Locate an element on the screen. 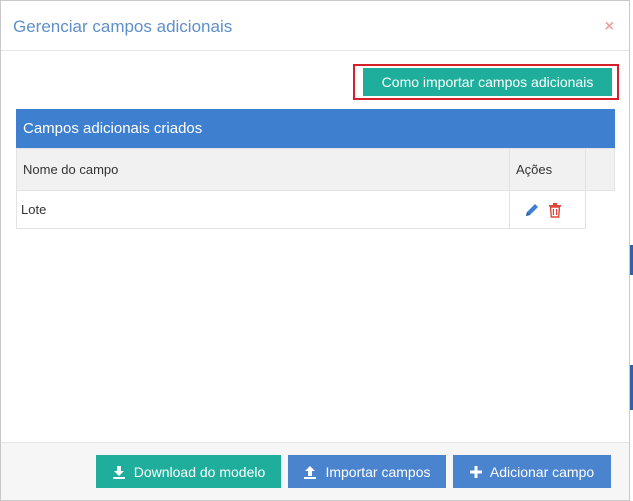 The width and height of the screenshot is (633, 501). download-template-button: Download do modelo is located at coordinates (188, 471).